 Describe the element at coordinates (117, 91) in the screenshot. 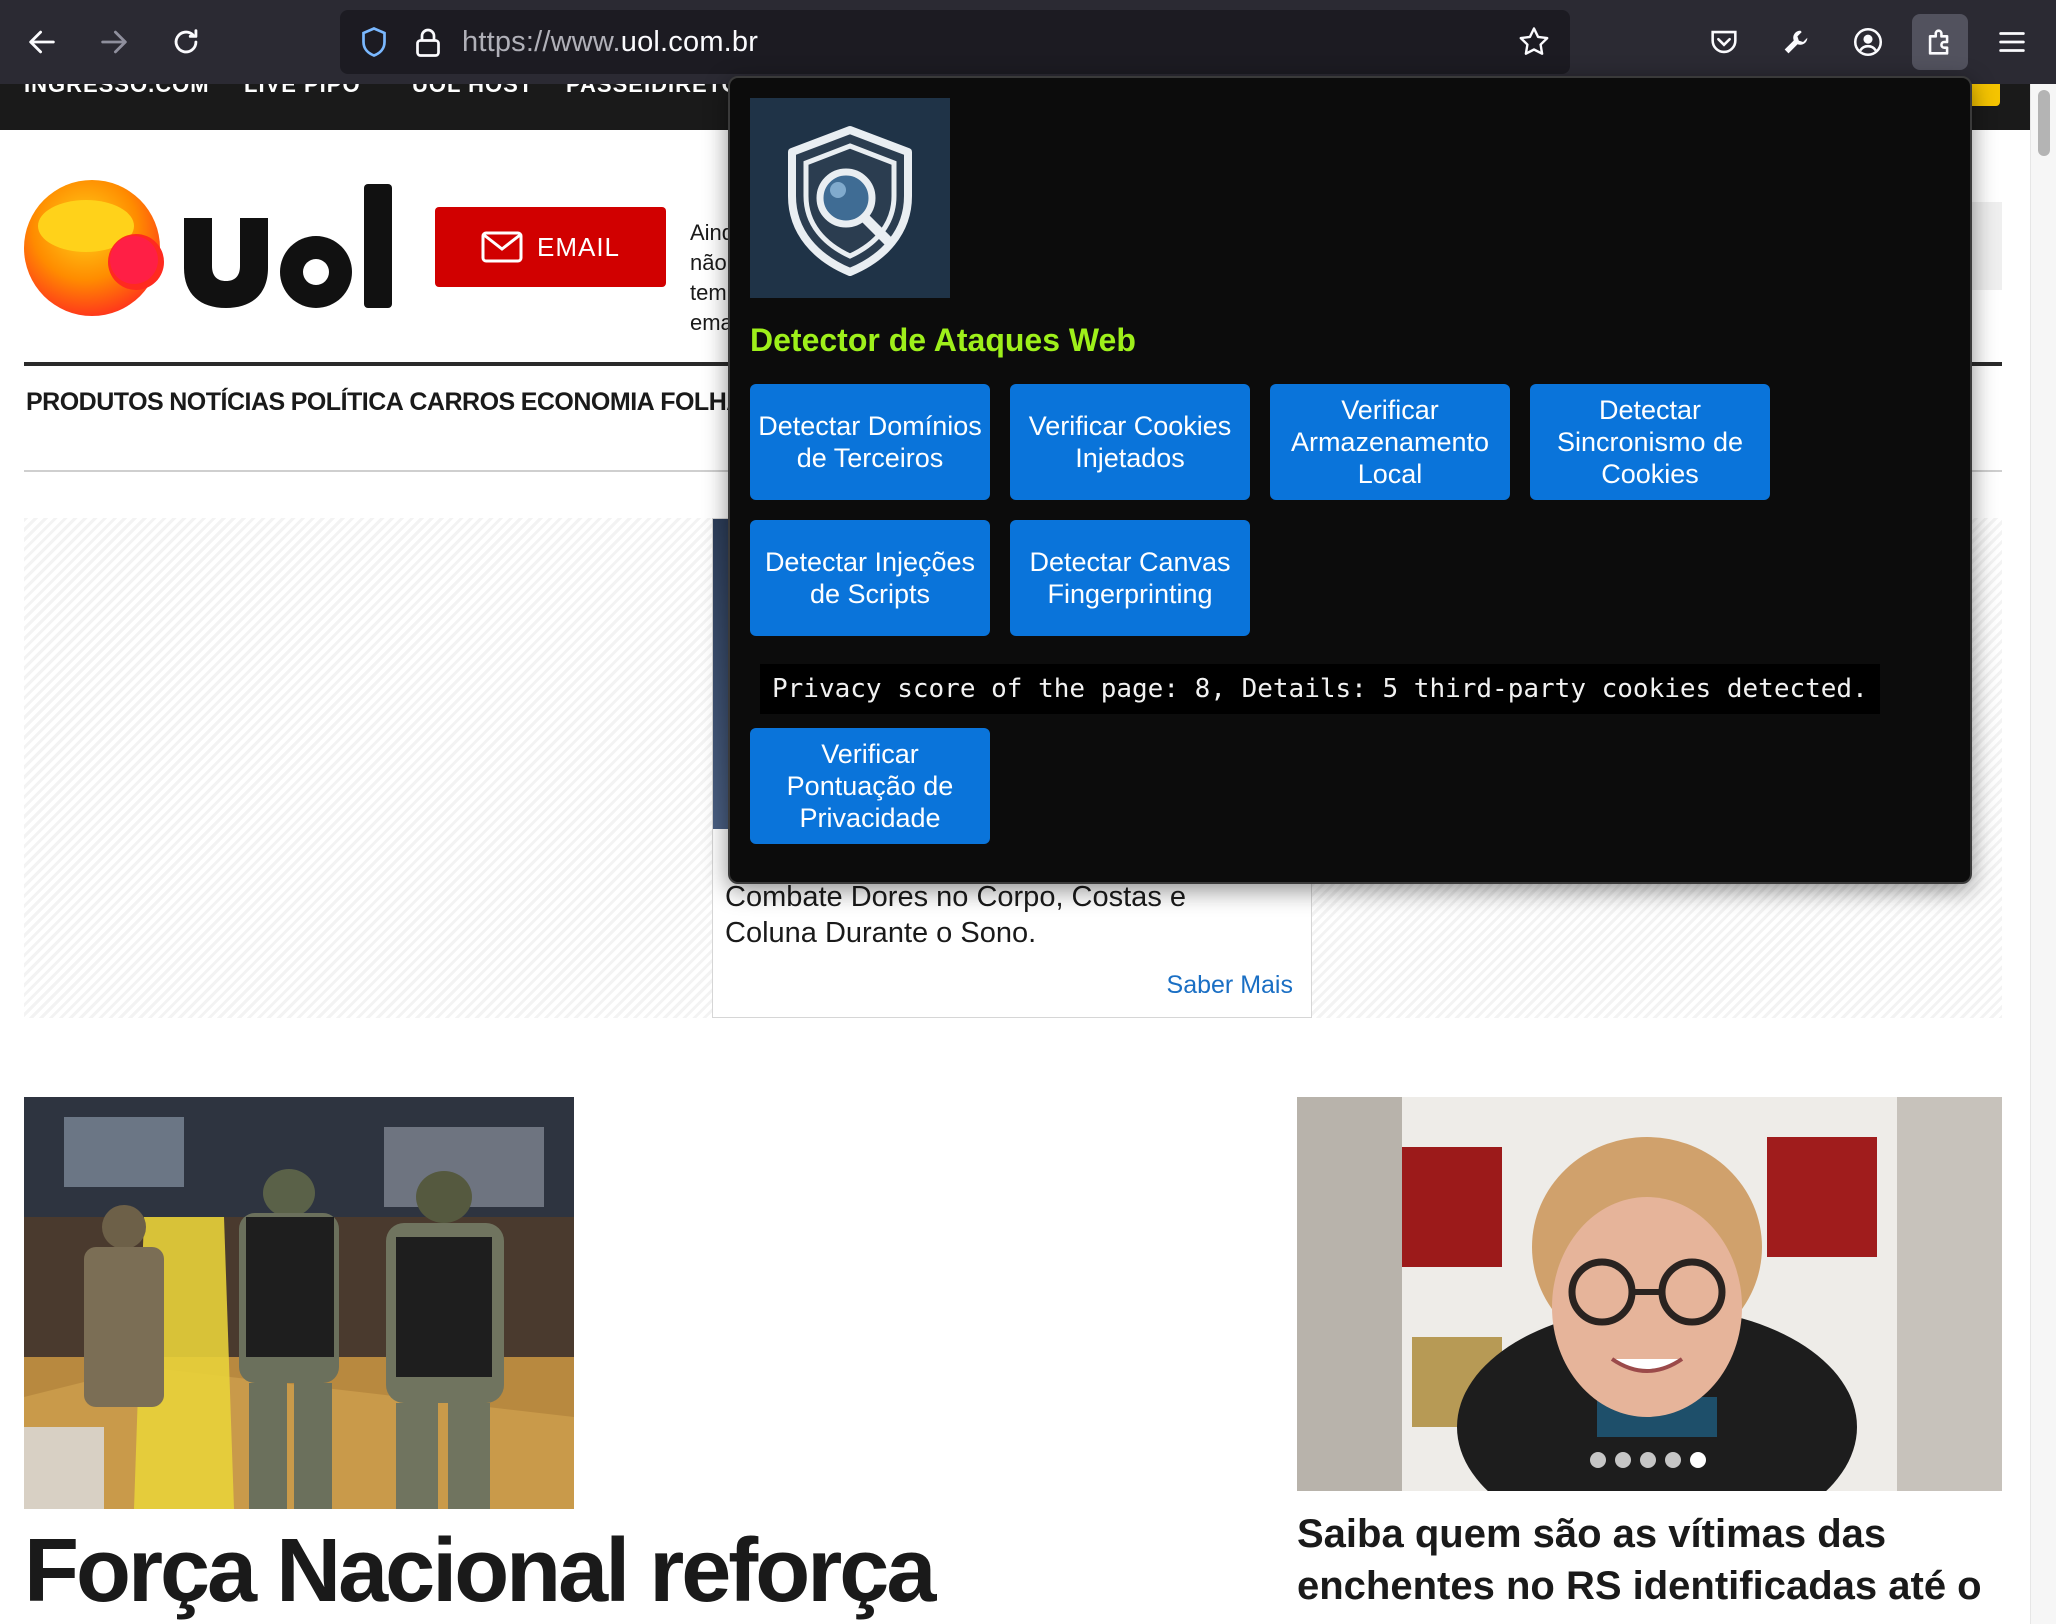

I see `partner-link: INGRESSO.COM` at that location.